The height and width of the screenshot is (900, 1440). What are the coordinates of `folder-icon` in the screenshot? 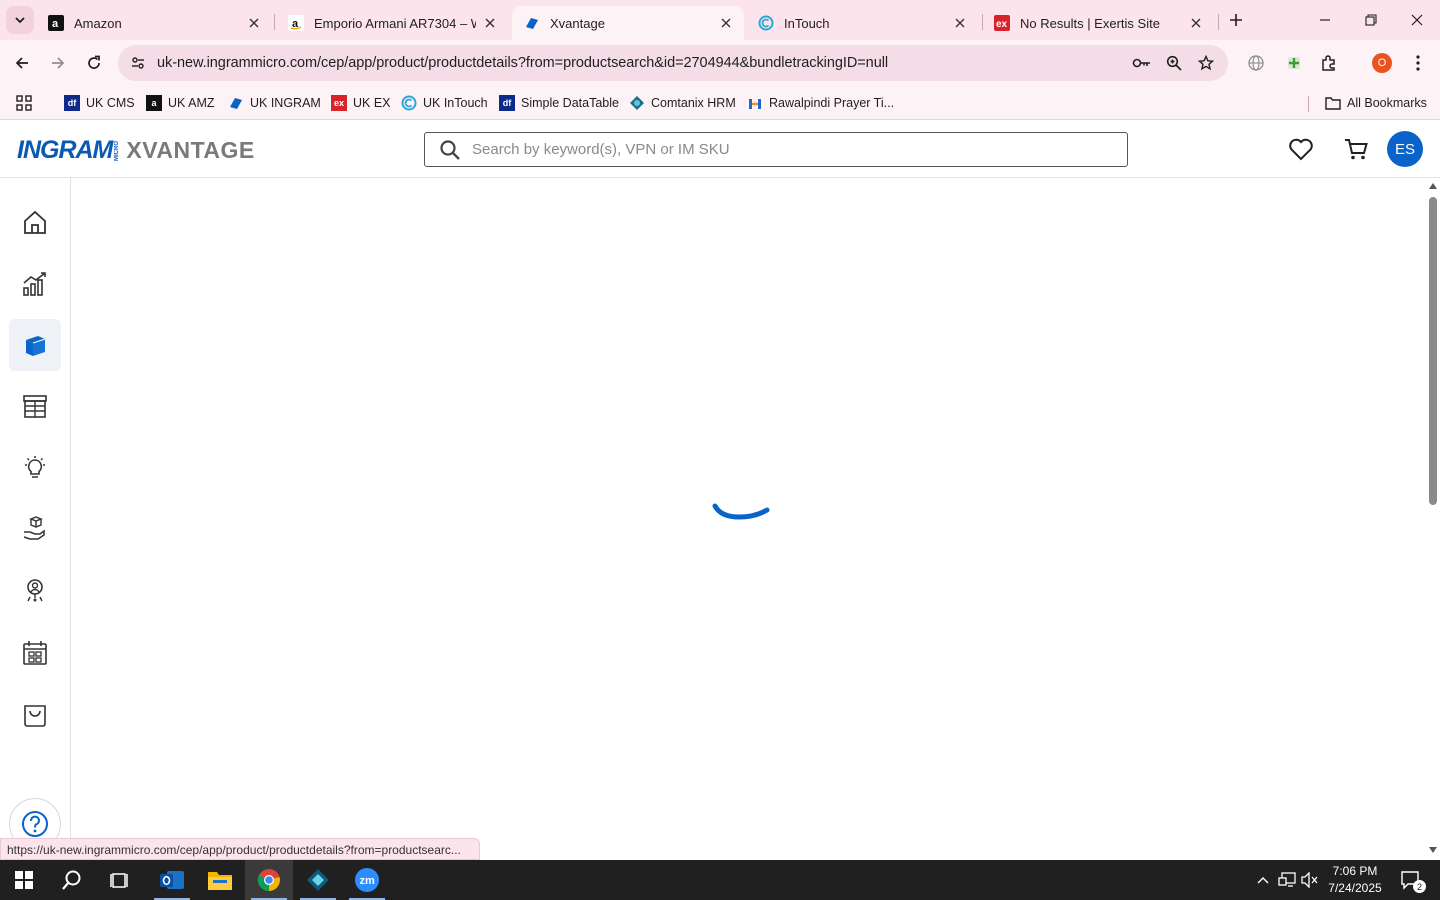 It's located at (220, 881).